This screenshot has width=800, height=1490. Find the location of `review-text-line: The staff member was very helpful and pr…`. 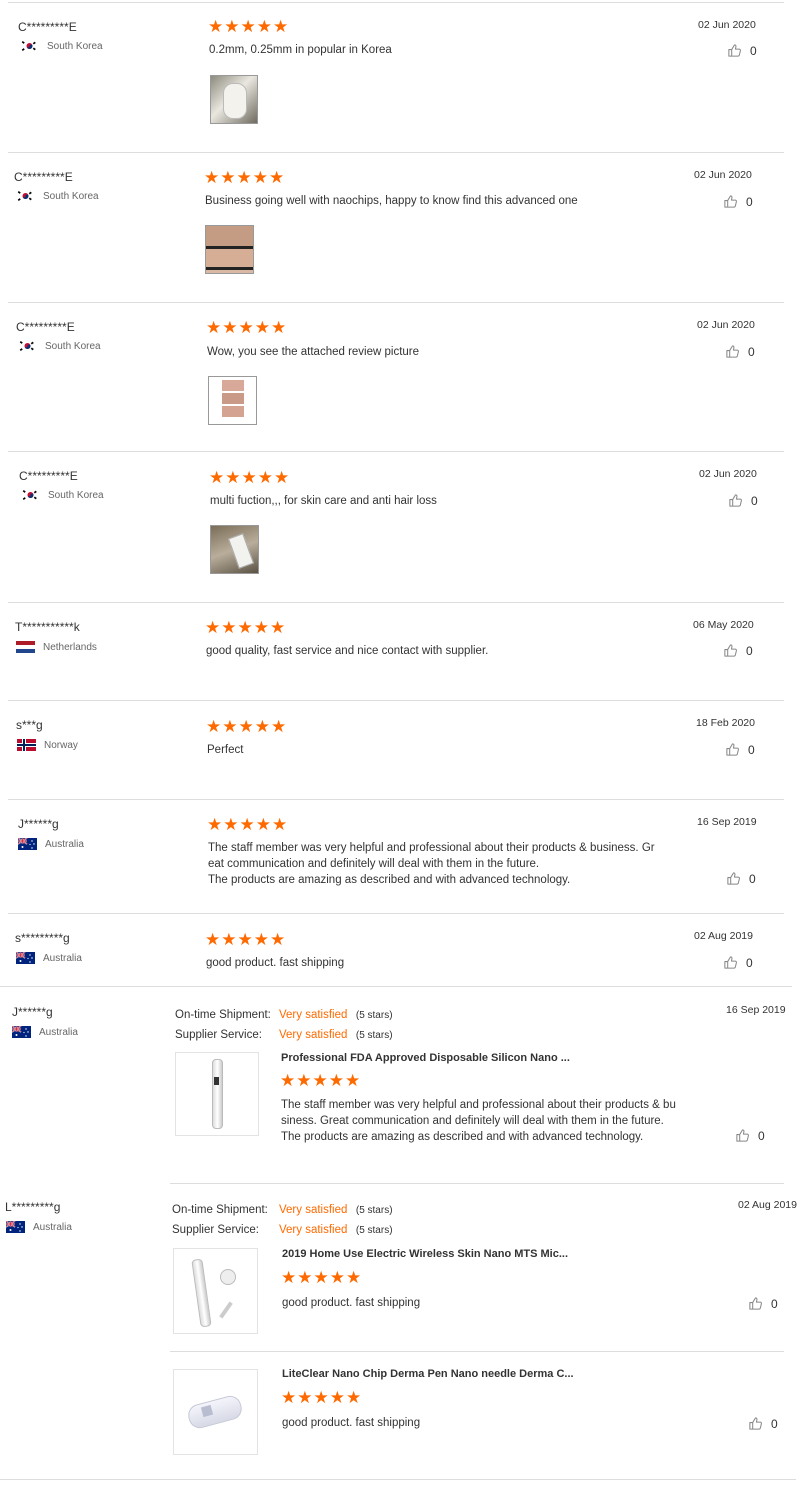

review-text-line: The staff member was very helpful and pr… is located at coordinates (478, 1105).